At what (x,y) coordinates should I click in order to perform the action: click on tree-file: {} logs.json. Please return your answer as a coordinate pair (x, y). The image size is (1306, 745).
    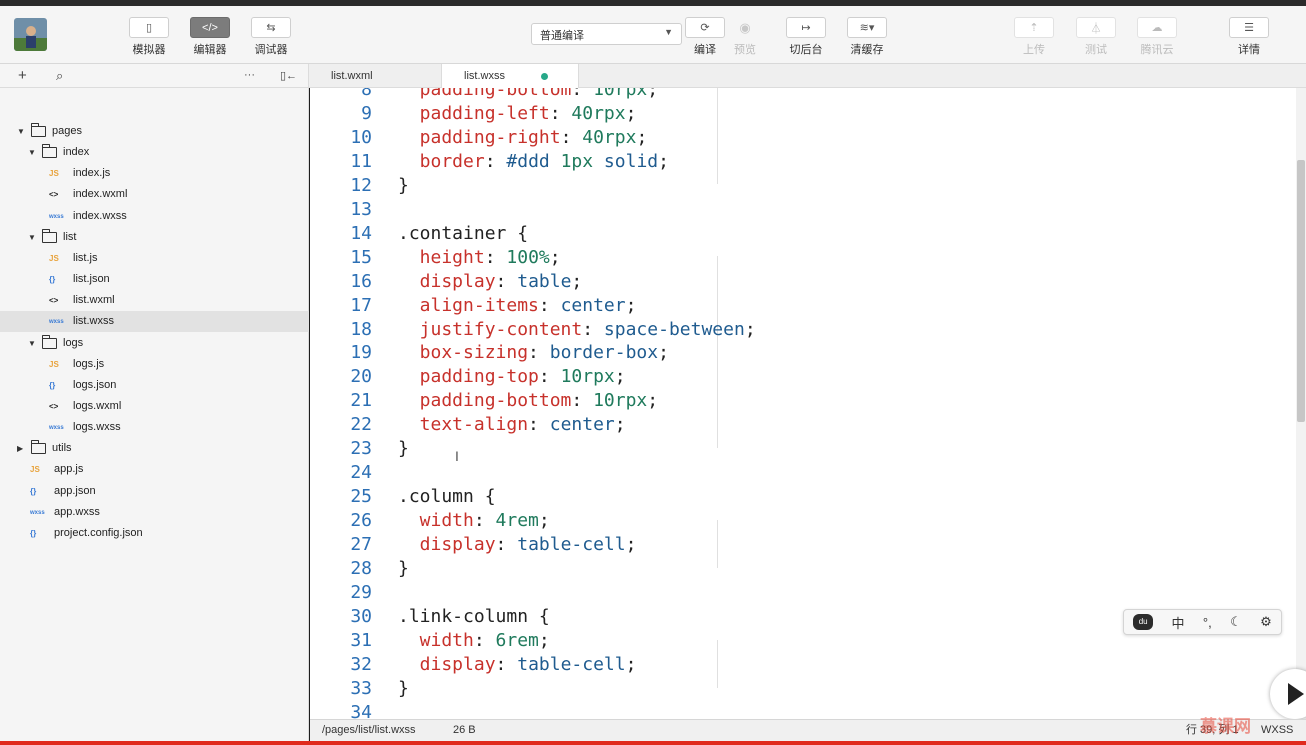
    Looking at the image, I should click on (154, 385).